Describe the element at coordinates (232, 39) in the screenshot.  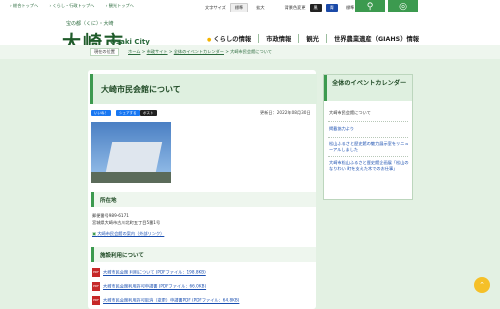
I see `nav-living-label: くらしの情報` at that location.